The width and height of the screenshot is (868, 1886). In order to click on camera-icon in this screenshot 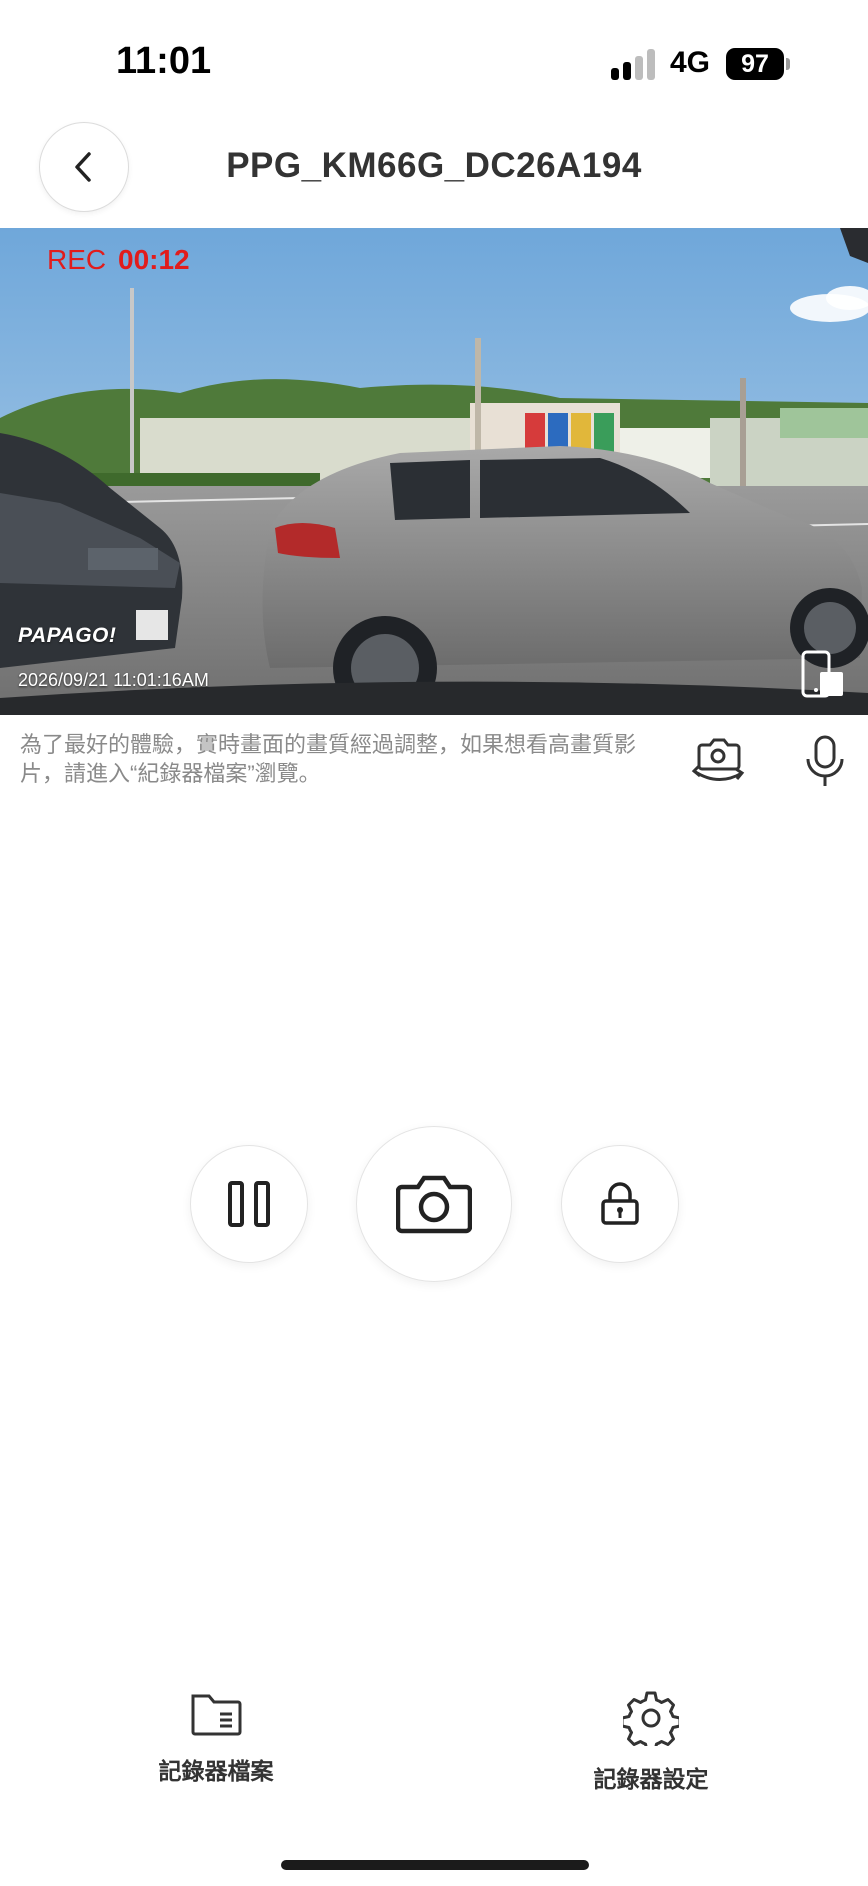, I will do `click(434, 1204)`.